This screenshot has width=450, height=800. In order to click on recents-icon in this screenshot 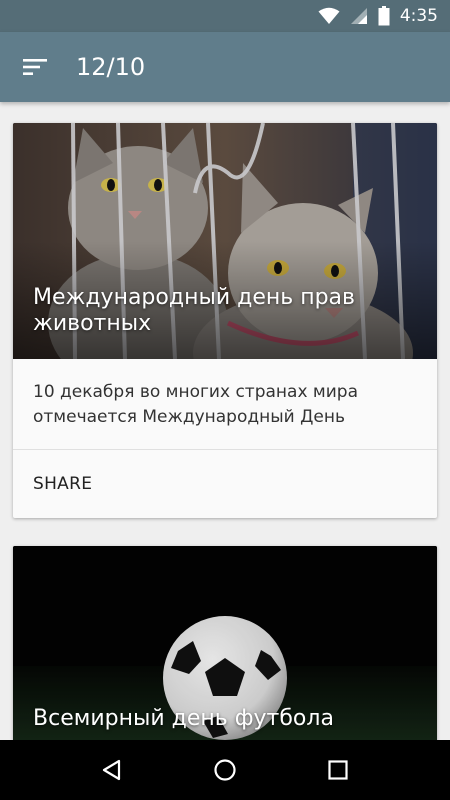, I will do `click(338, 770)`.